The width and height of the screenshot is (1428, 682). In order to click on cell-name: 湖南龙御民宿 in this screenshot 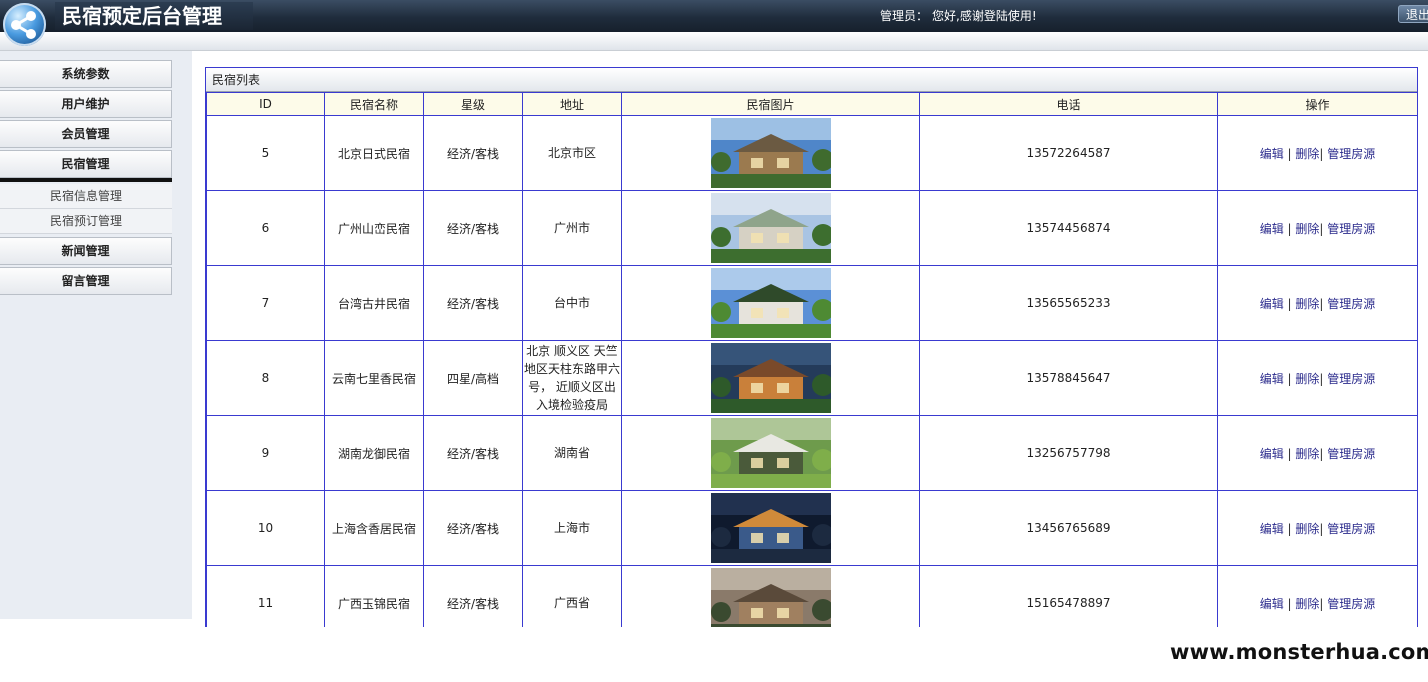, I will do `click(374, 453)`.